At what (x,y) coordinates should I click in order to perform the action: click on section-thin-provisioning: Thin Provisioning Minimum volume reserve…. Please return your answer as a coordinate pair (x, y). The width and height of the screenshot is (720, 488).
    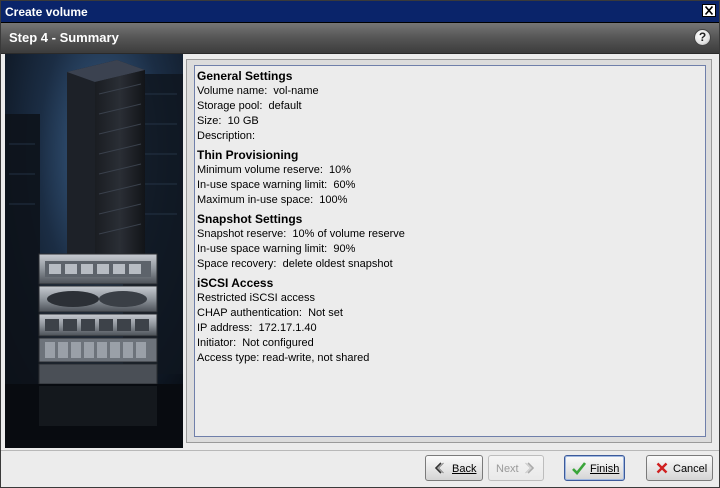
    Looking at the image, I should click on (451, 178).